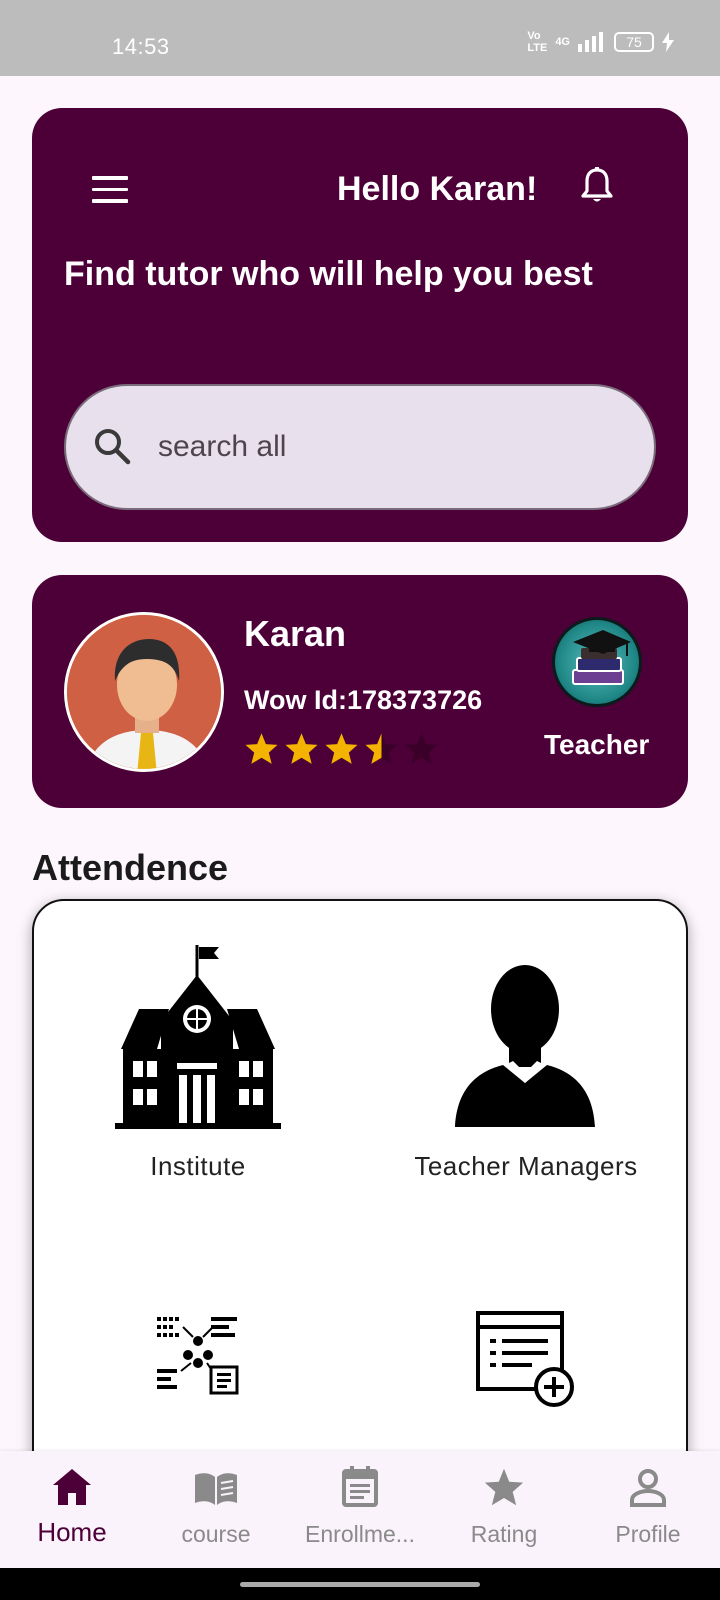  I want to click on volte-icon: Vo LTE, so click(537, 42).